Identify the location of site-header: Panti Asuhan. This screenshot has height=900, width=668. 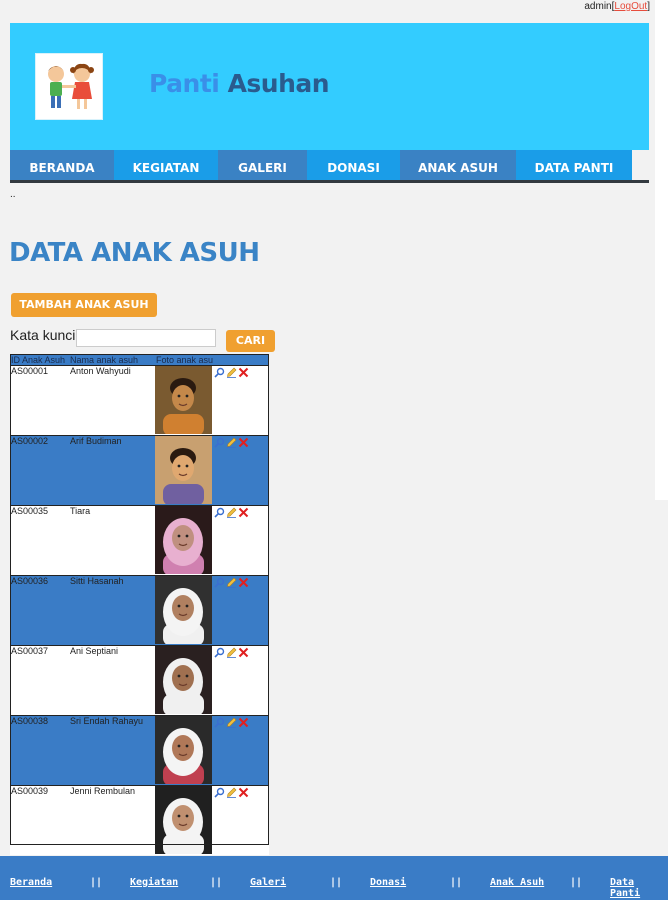
(329, 86).